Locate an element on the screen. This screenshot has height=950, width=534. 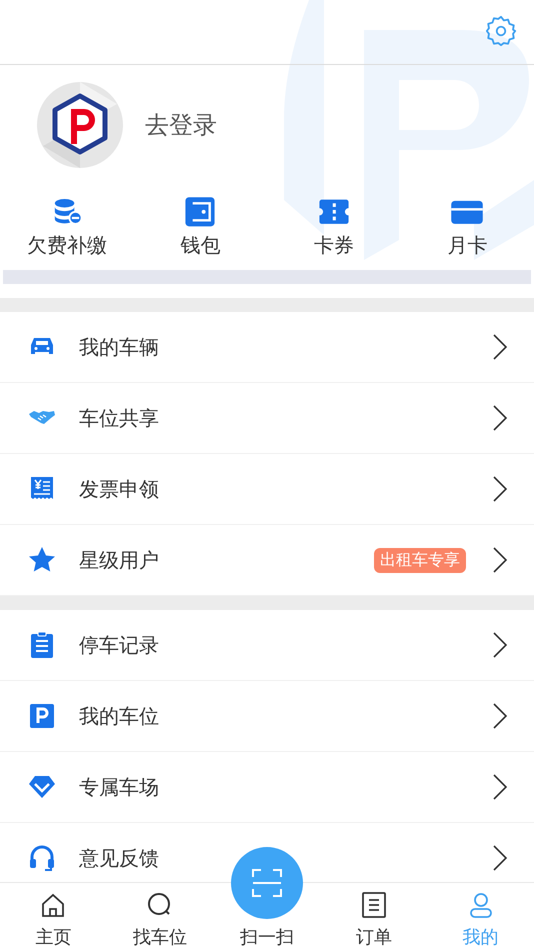
quick-action: 欠费补缴 is located at coordinates (67, 227).